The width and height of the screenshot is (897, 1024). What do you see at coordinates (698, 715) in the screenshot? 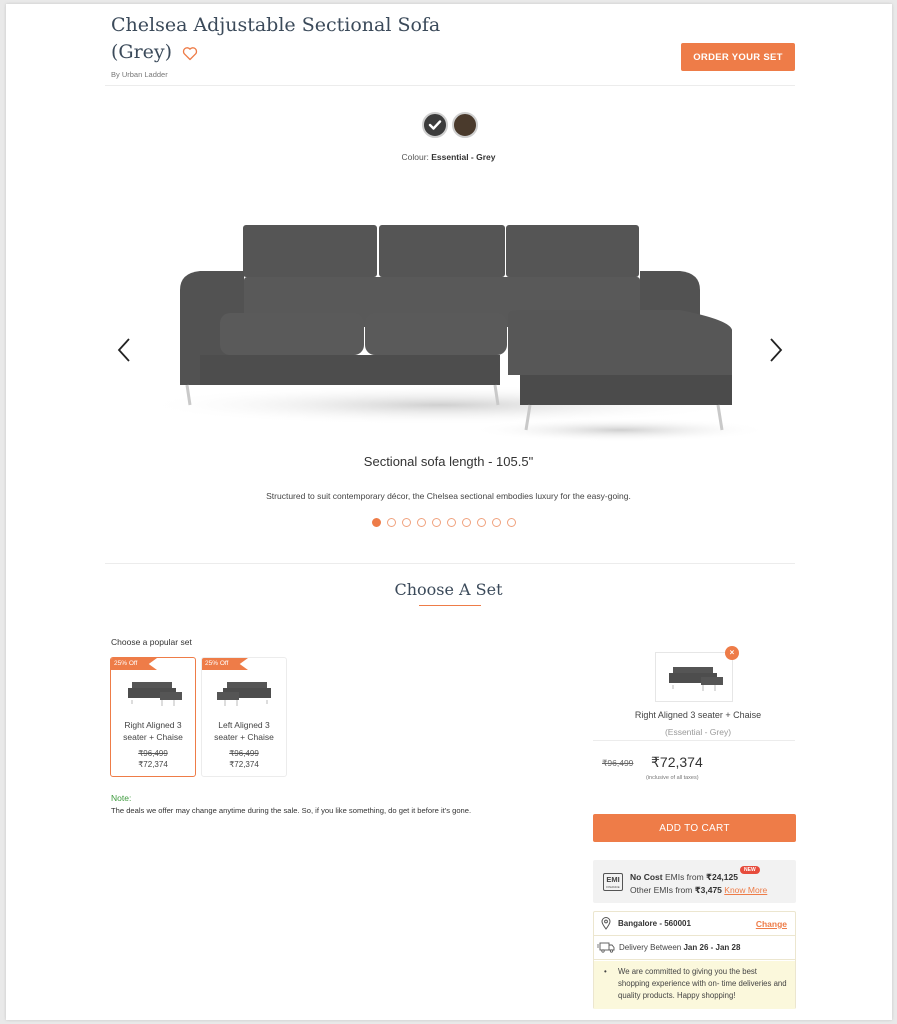
I see `selected-set-name: Right Aligned 3 seater + Chaise` at bounding box center [698, 715].